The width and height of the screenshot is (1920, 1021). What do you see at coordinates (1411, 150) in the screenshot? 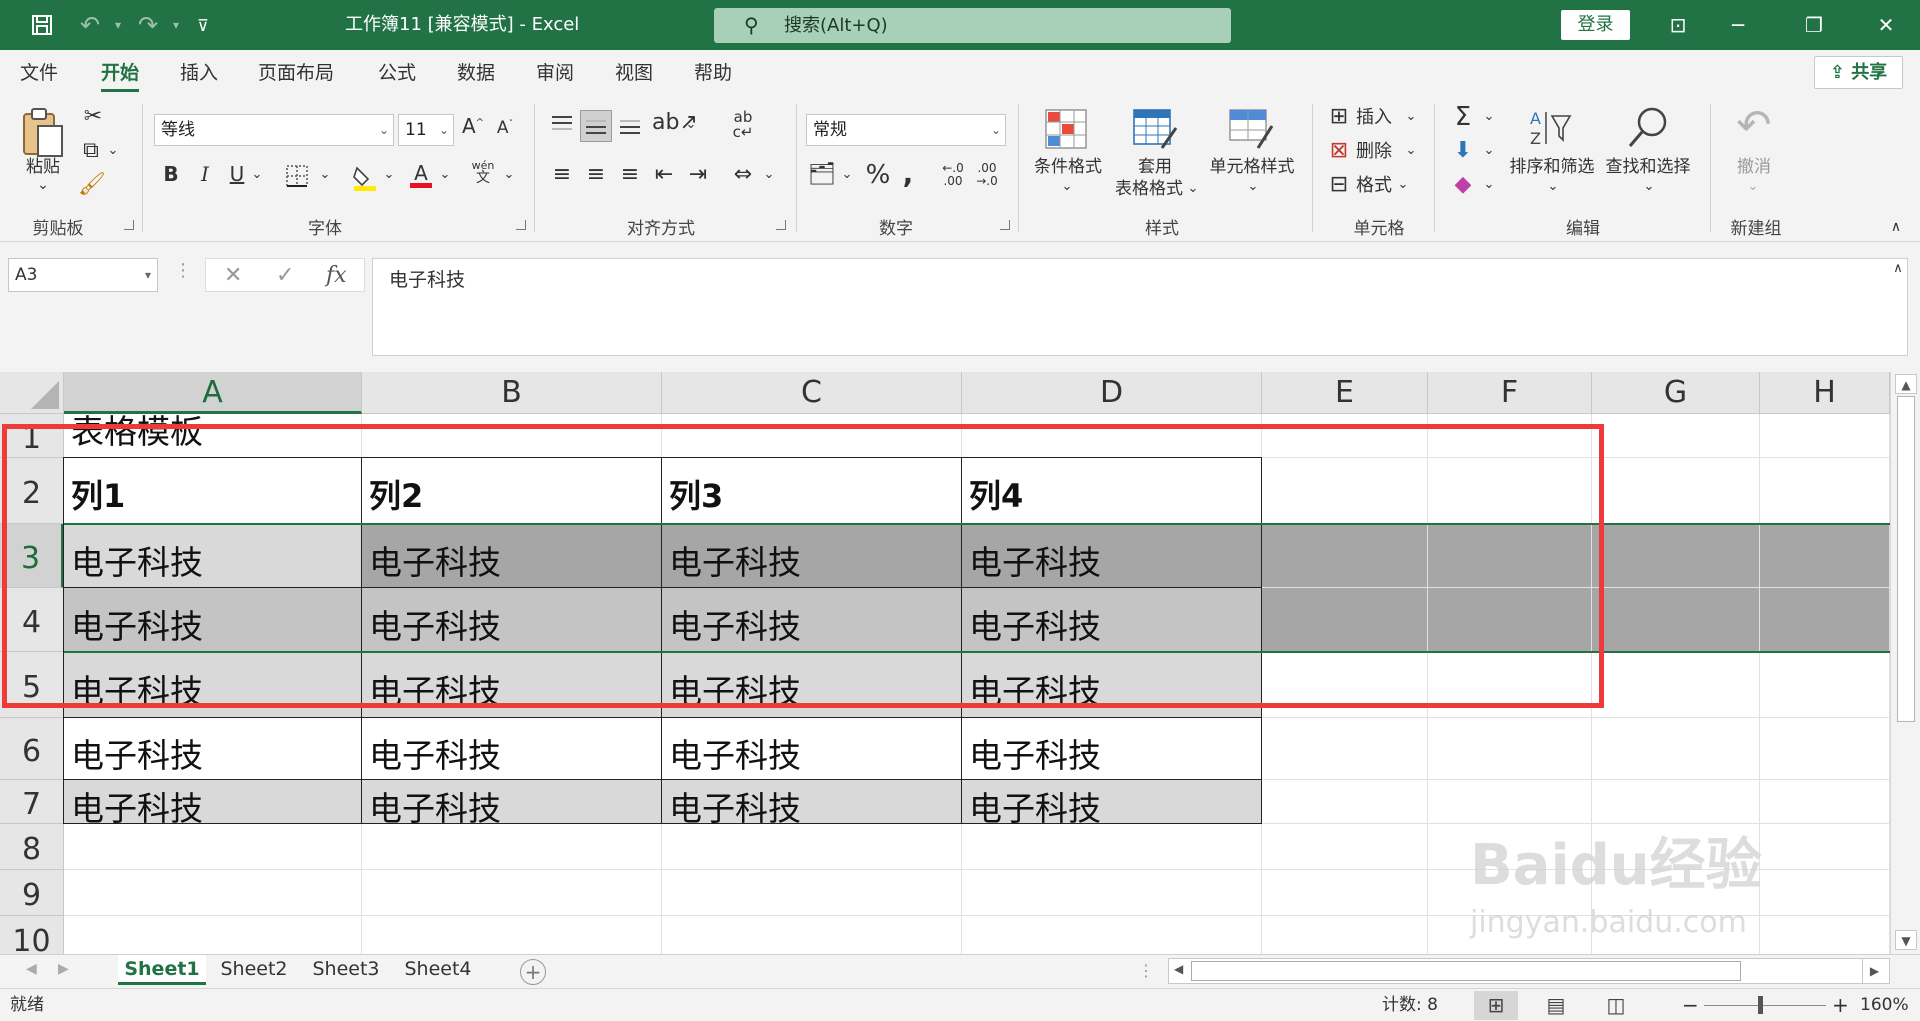
I see `delete-dropdown-icon: ⌄` at bounding box center [1411, 150].